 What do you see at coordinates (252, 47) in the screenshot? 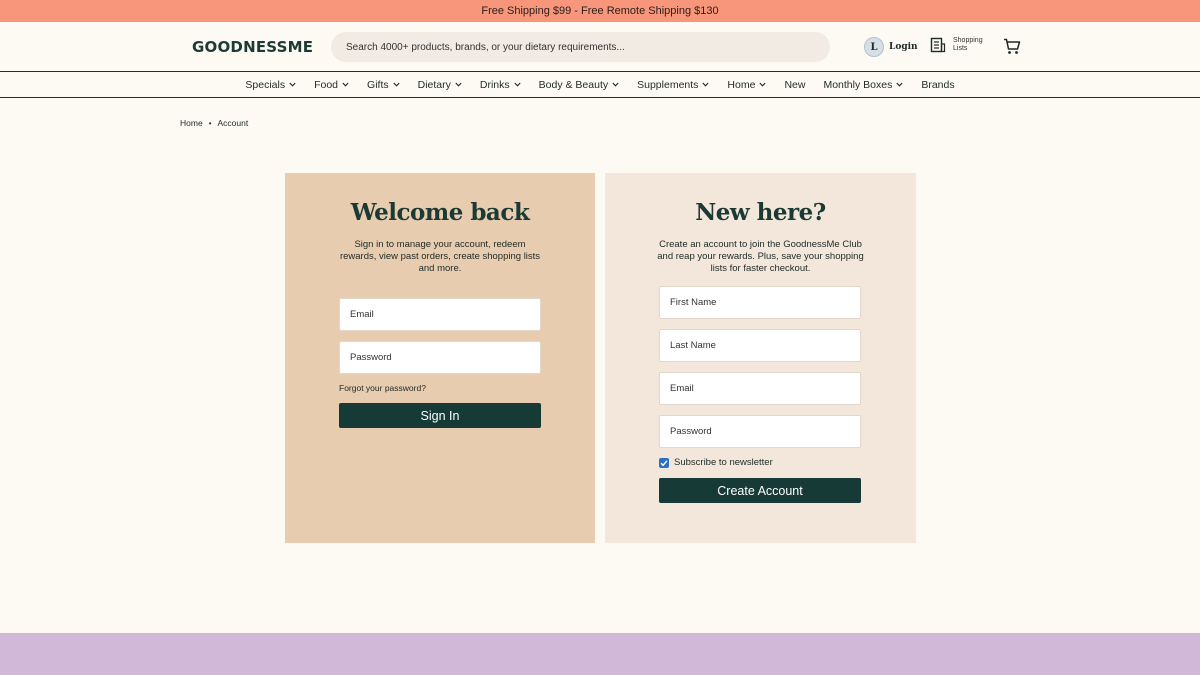
I see `site-logo: GOODNESSME` at bounding box center [252, 47].